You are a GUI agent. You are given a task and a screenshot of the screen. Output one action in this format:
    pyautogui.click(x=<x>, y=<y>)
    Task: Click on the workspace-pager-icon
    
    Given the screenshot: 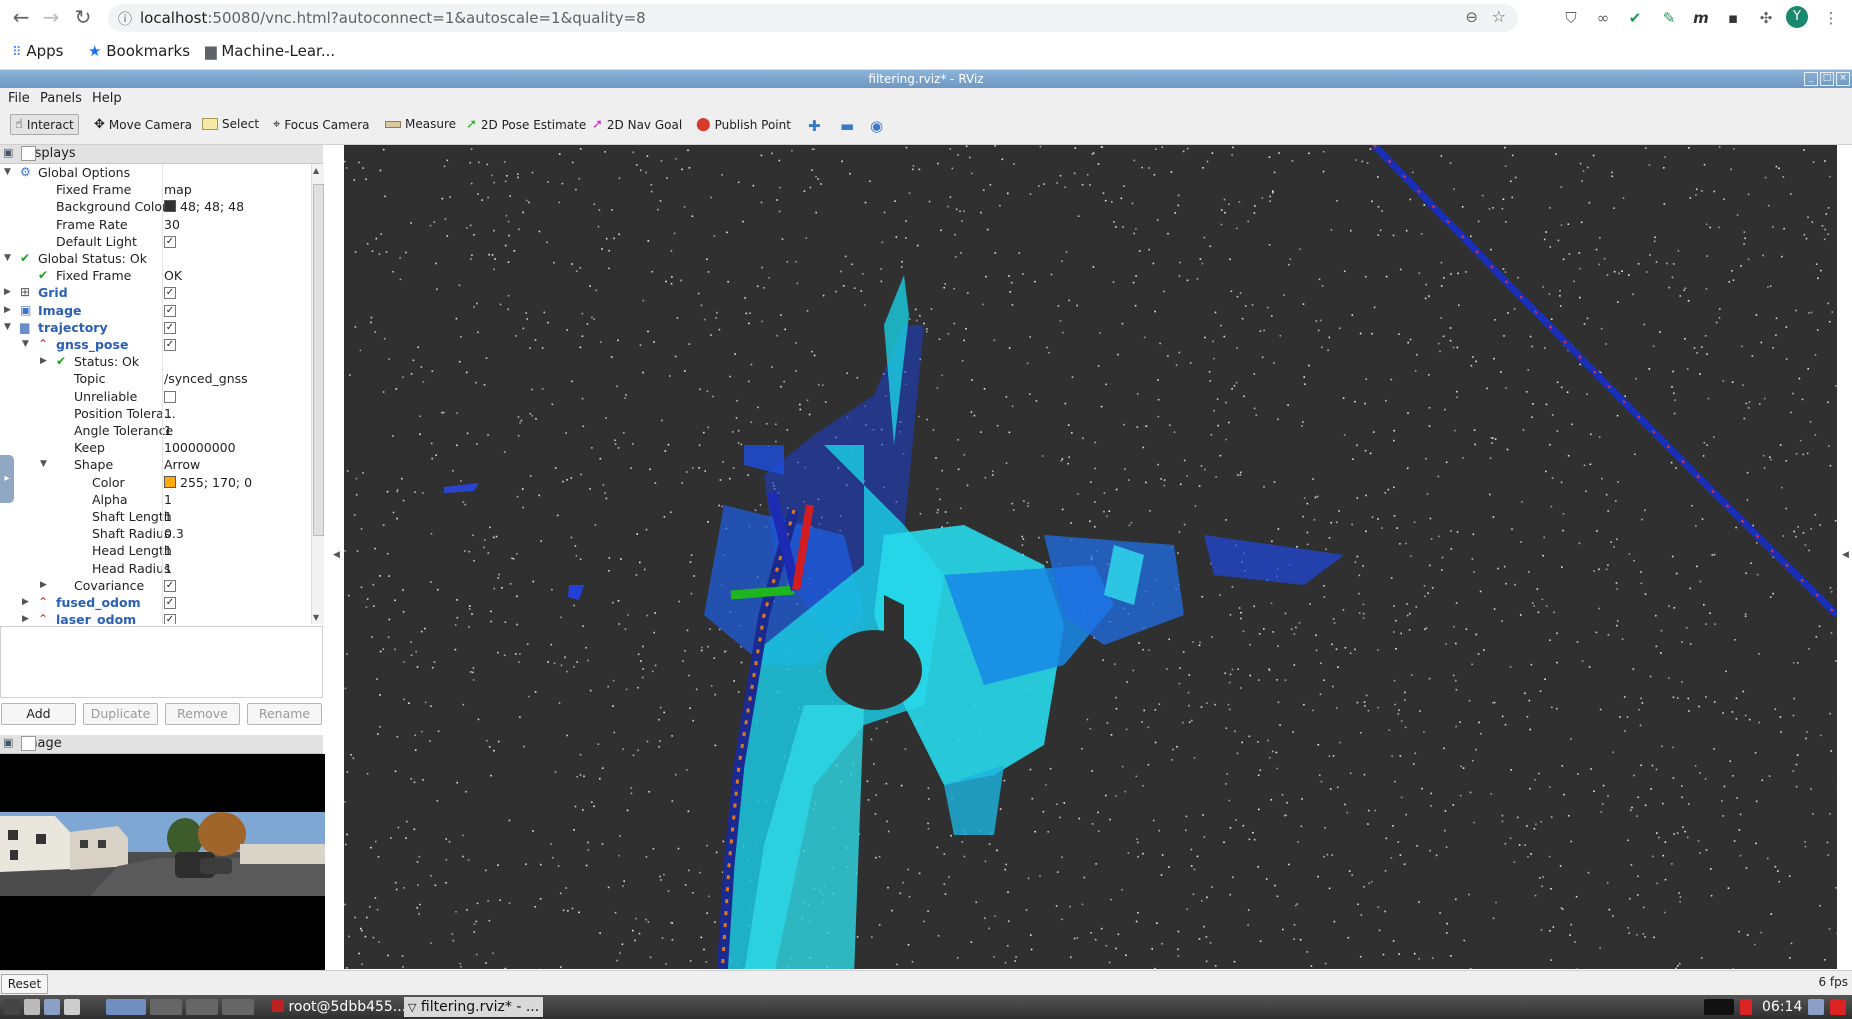 What is the action you would take?
    pyautogui.click(x=126, y=1007)
    